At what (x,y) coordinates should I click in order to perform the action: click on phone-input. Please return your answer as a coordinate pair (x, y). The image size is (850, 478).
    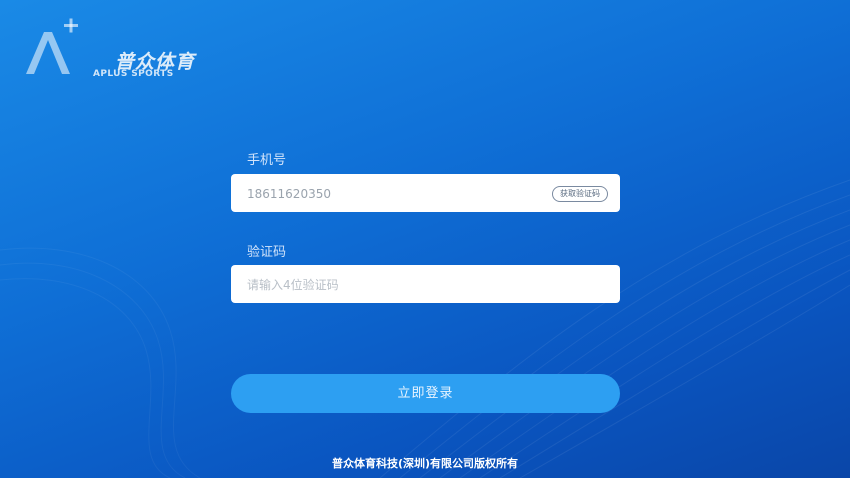
    Looking at the image, I should click on (392, 194).